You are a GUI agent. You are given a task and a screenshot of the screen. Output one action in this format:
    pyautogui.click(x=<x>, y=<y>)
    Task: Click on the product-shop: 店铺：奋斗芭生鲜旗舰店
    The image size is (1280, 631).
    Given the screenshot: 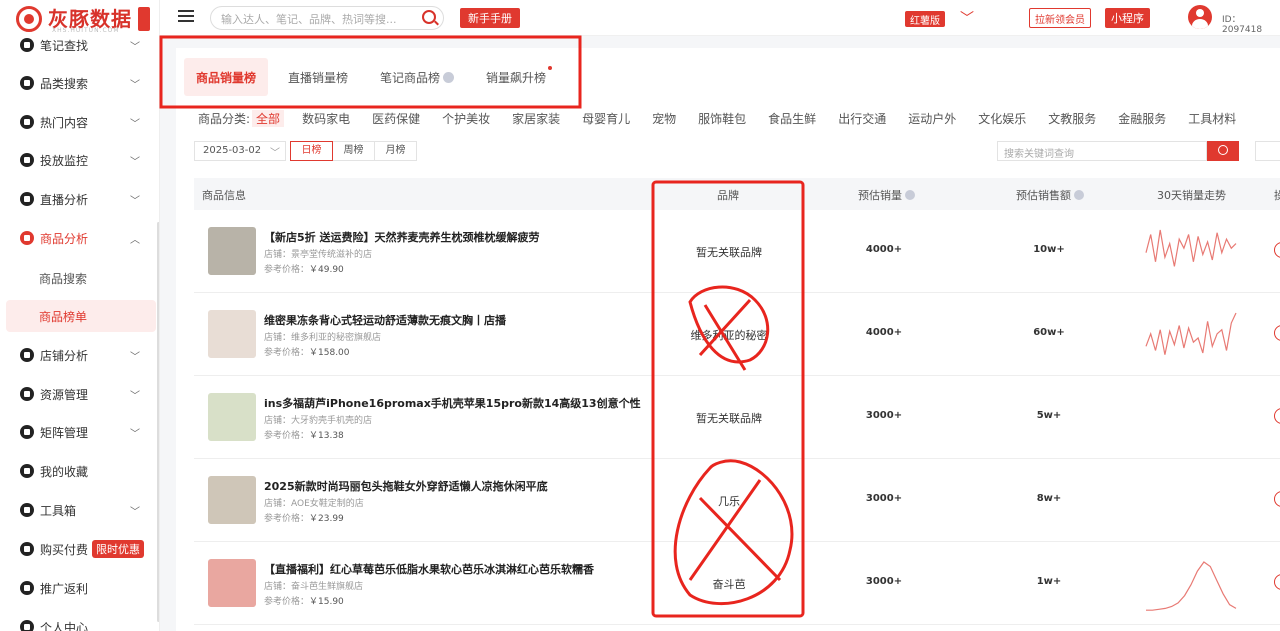 What is the action you would take?
    pyautogui.click(x=313, y=585)
    